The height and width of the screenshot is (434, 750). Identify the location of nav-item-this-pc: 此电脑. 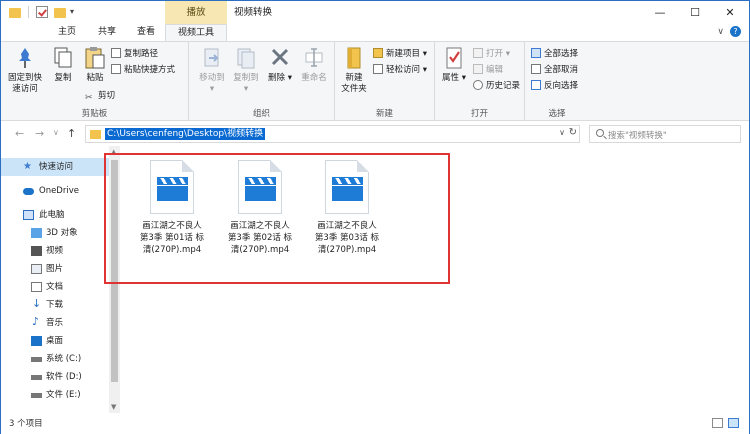
(55, 215).